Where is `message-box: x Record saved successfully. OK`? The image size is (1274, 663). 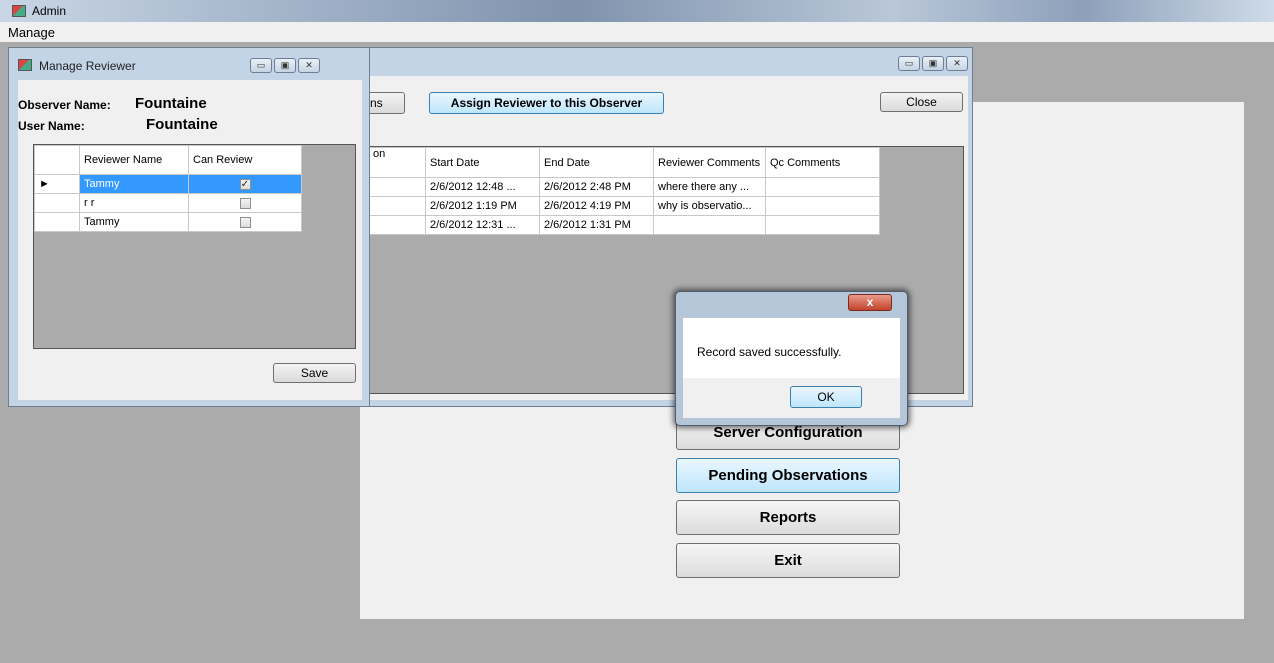 message-box: x Record saved successfully. OK is located at coordinates (791, 358).